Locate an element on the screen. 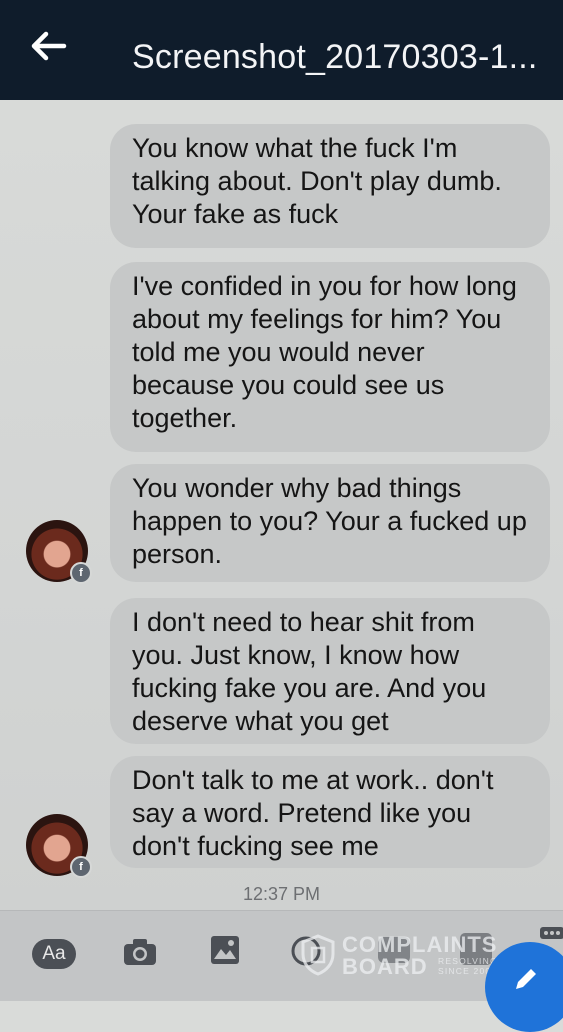 This screenshot has height=1032, width=563. watermark-tag1: RESOLVING is located at coordinates (468, 961).